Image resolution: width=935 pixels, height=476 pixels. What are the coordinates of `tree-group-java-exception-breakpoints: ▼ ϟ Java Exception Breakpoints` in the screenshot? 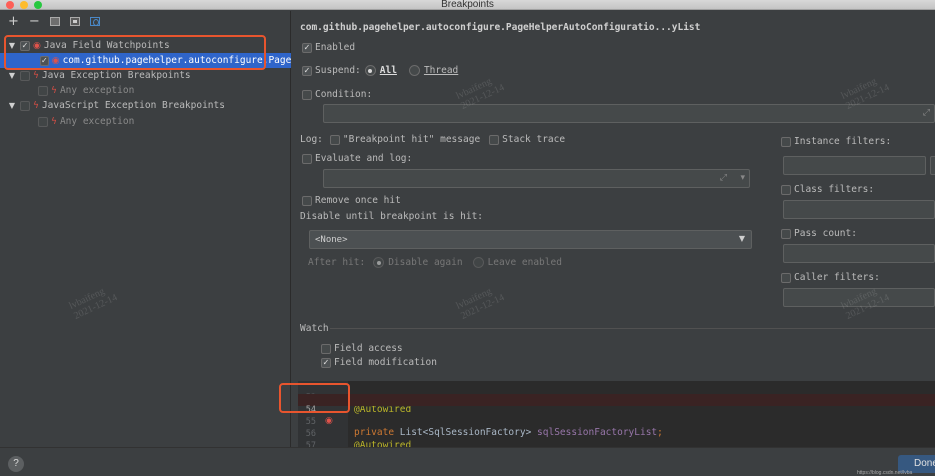 It's located at (99, 75).